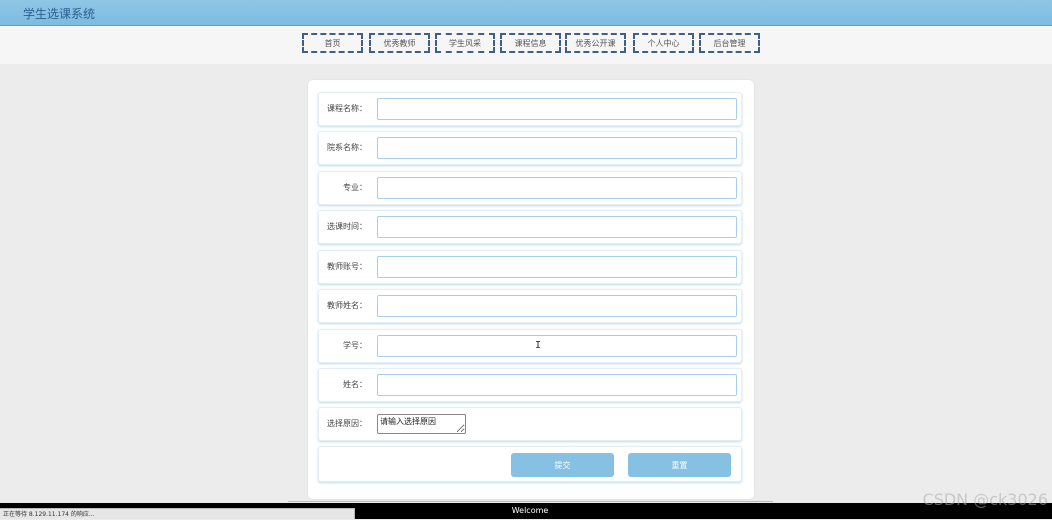  I want to click on course-name-input, so click(557, 109).